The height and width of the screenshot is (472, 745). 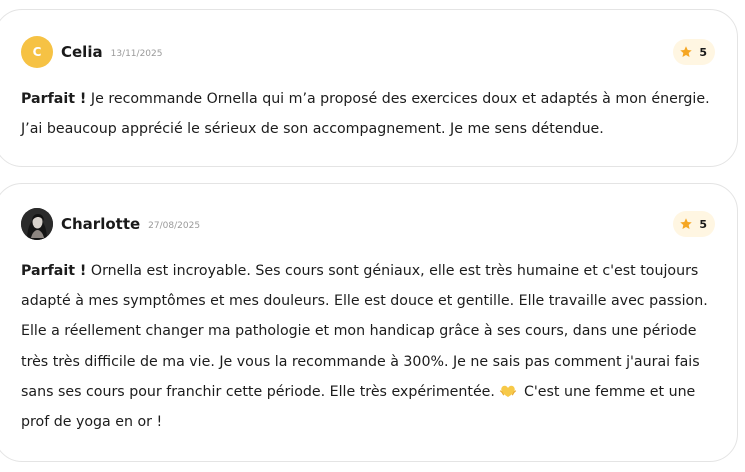 I want to click on avatar: C, so click(x=37, y=52).